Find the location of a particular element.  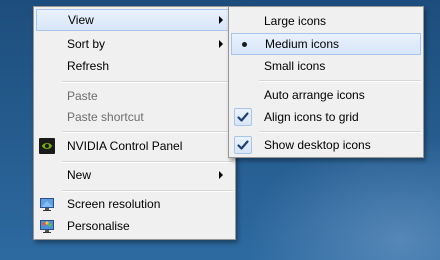

monitor-icon is located at coordinates (47, 204).